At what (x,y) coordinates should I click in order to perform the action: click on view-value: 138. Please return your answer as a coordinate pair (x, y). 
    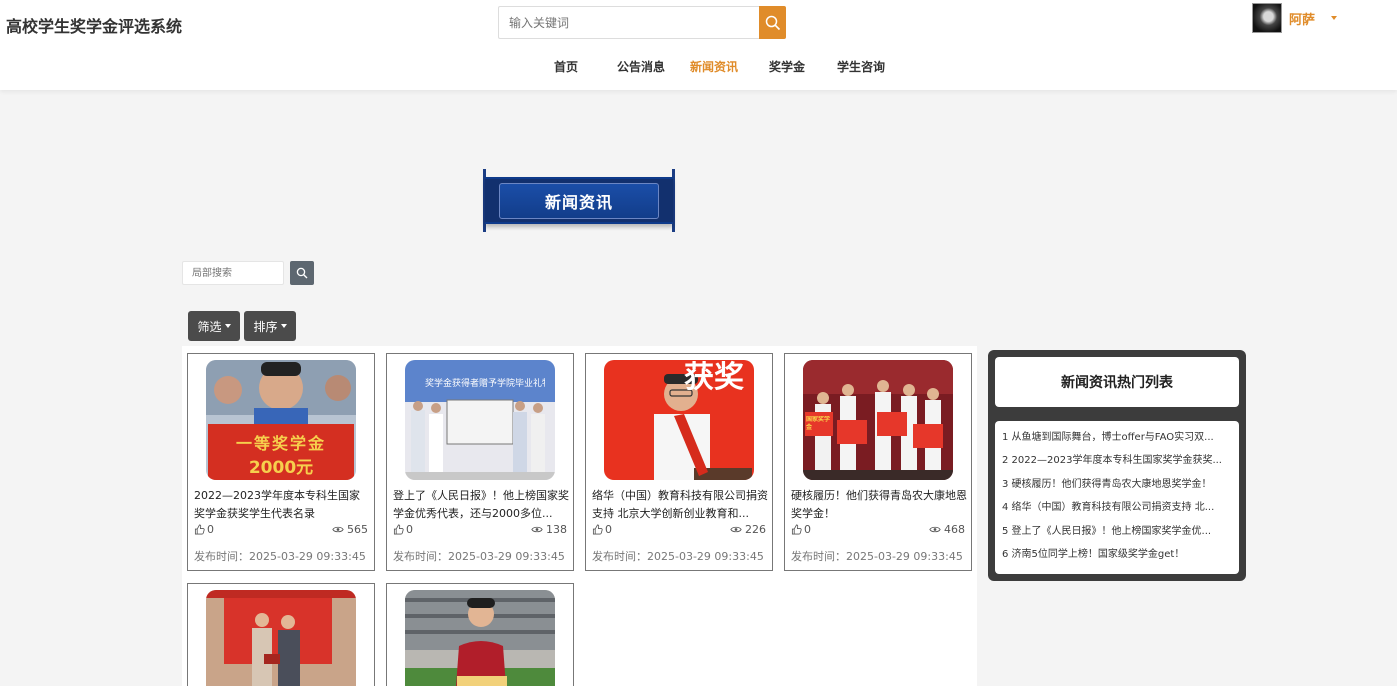
    Looking at the image, I should click on (556, 529).